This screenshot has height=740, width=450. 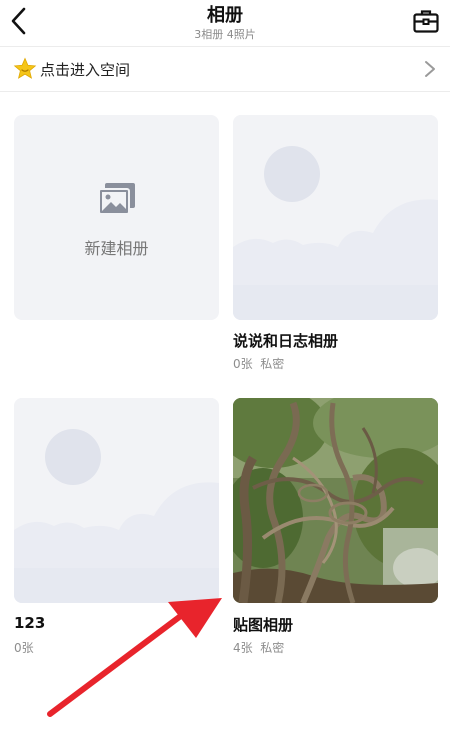 What do you see at coordinates (225, 91) in the screenshot?
I see `banner-divider` at bounding box center [225, 91].